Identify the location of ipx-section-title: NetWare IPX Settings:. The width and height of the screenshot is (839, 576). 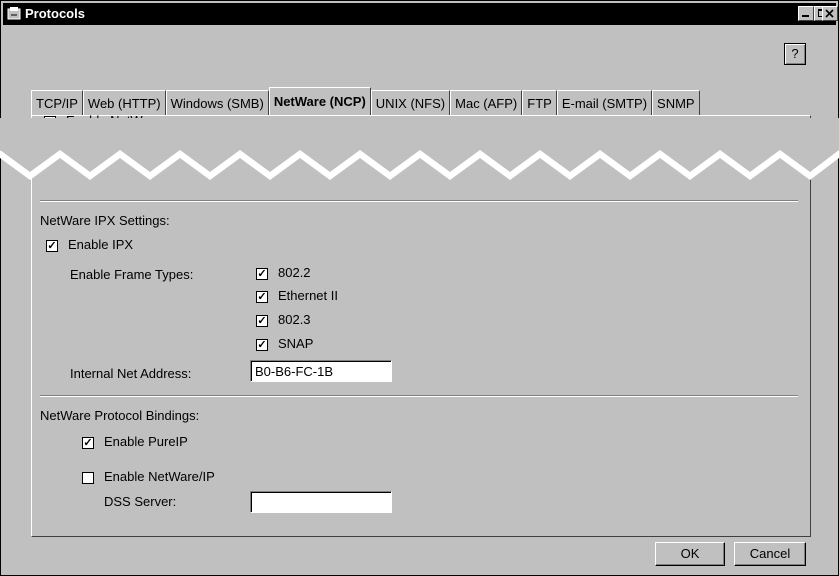
(105, 220).